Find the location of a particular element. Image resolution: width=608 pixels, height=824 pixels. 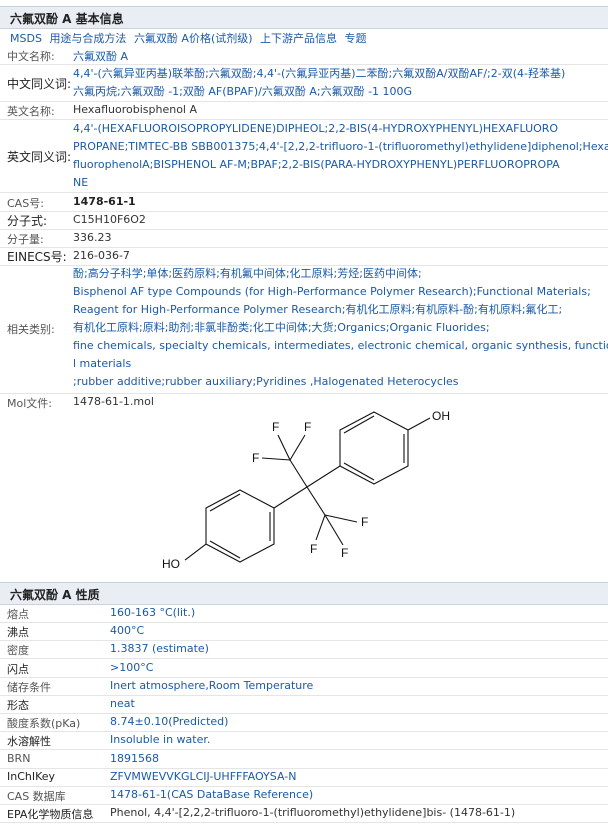

inchikey-value: ZFVMWEVVKGLCIJ-UHFFFAOYSA-N is located at coordinates (203, 776).